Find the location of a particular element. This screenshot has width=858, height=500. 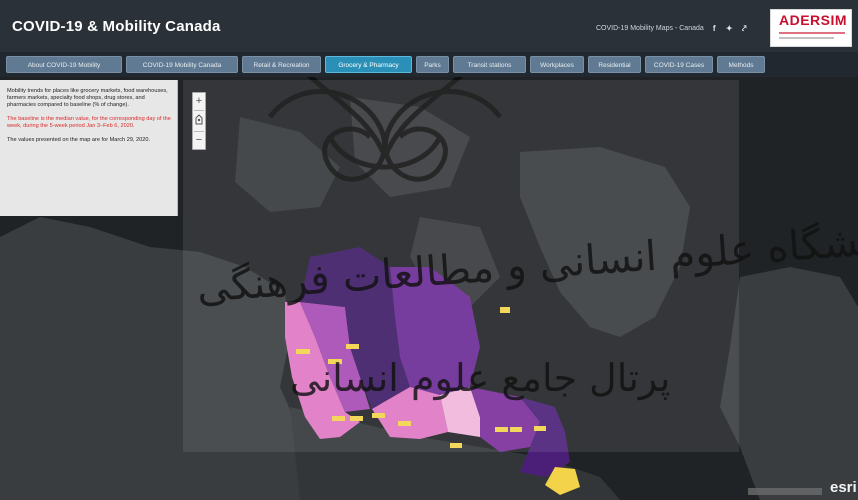

tab-parks: Parks is located at coordinates (432, 64).